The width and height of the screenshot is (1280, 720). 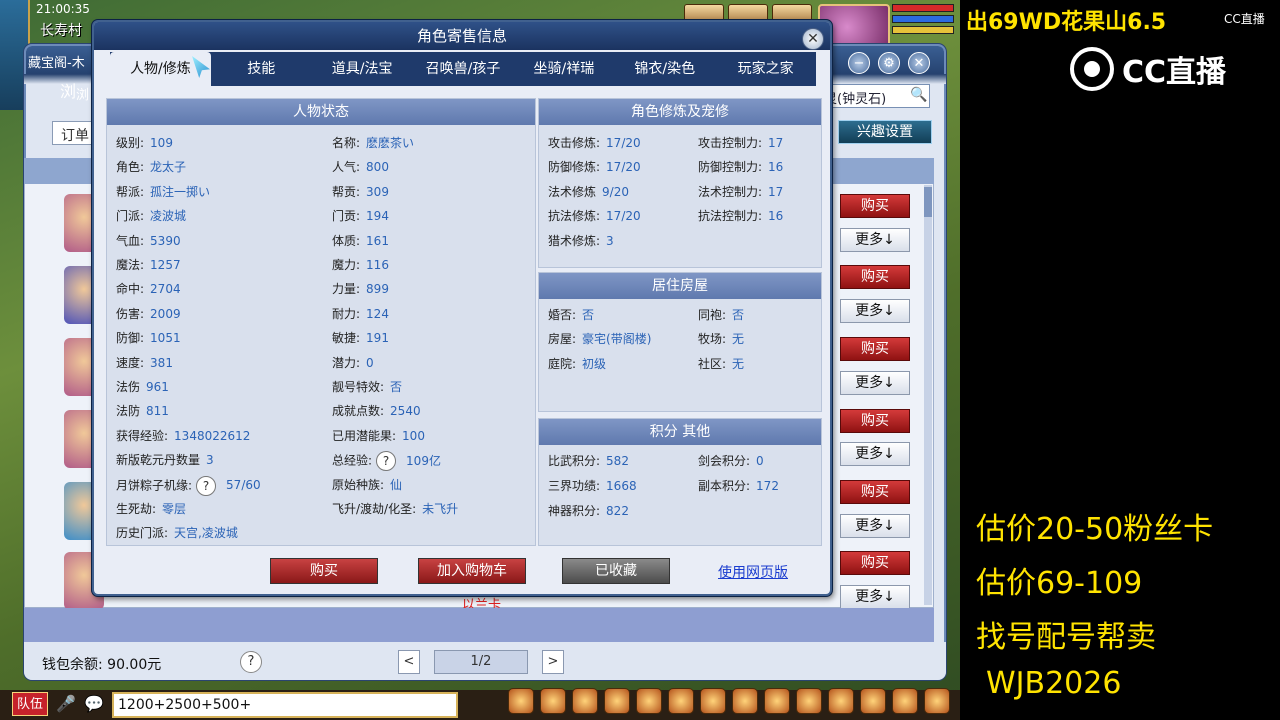 What do you see at coordinates (585, 701) in the screenshot?
I see `gift-icon` at bounding box center [585, 701].